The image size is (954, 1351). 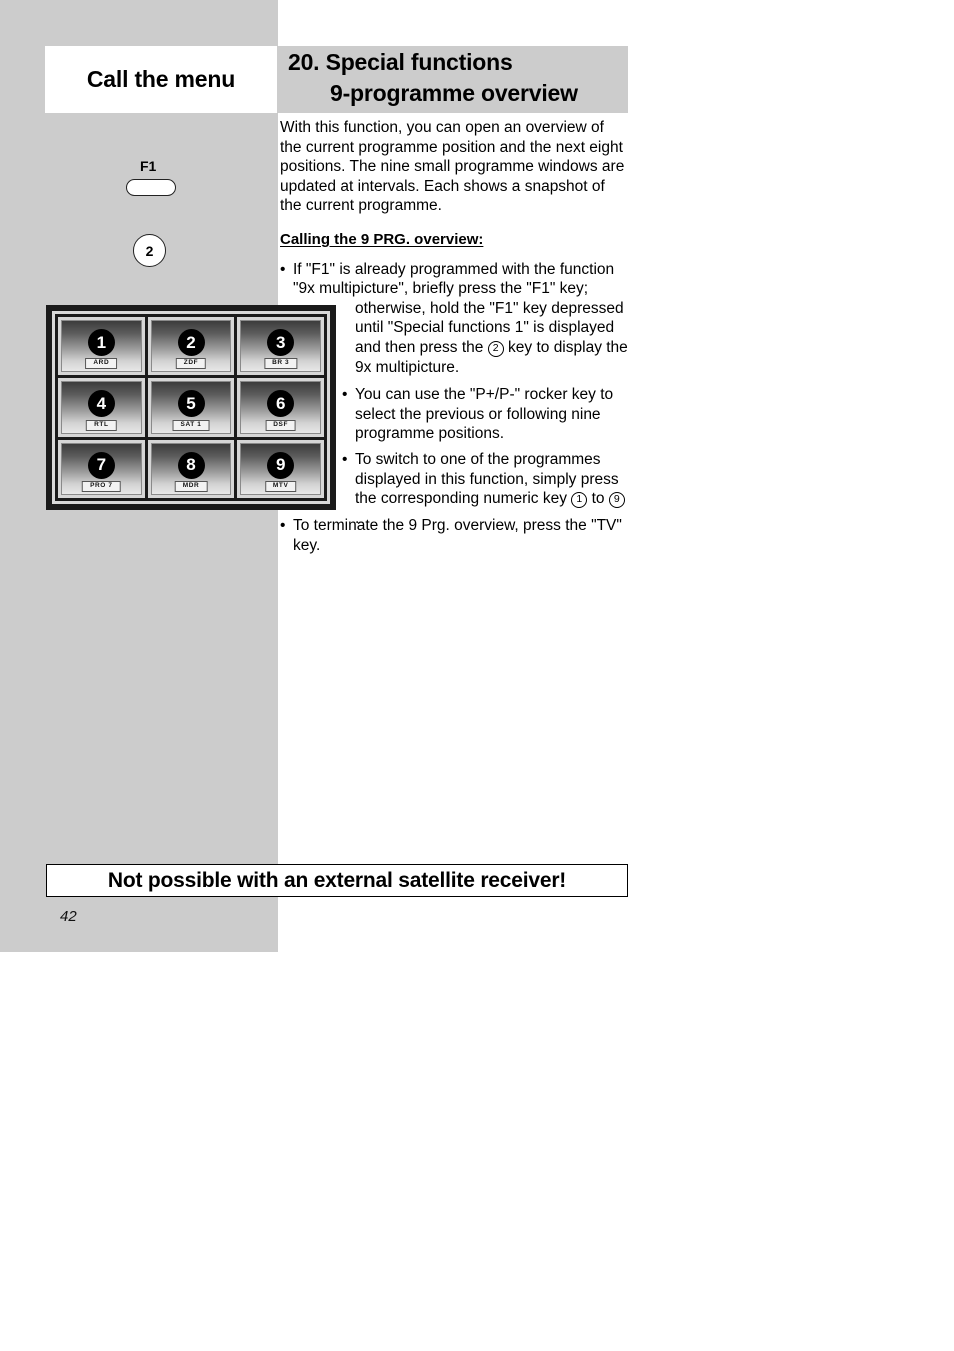 I want to click on tv-position-number: 8, so click(x=191, y=465).